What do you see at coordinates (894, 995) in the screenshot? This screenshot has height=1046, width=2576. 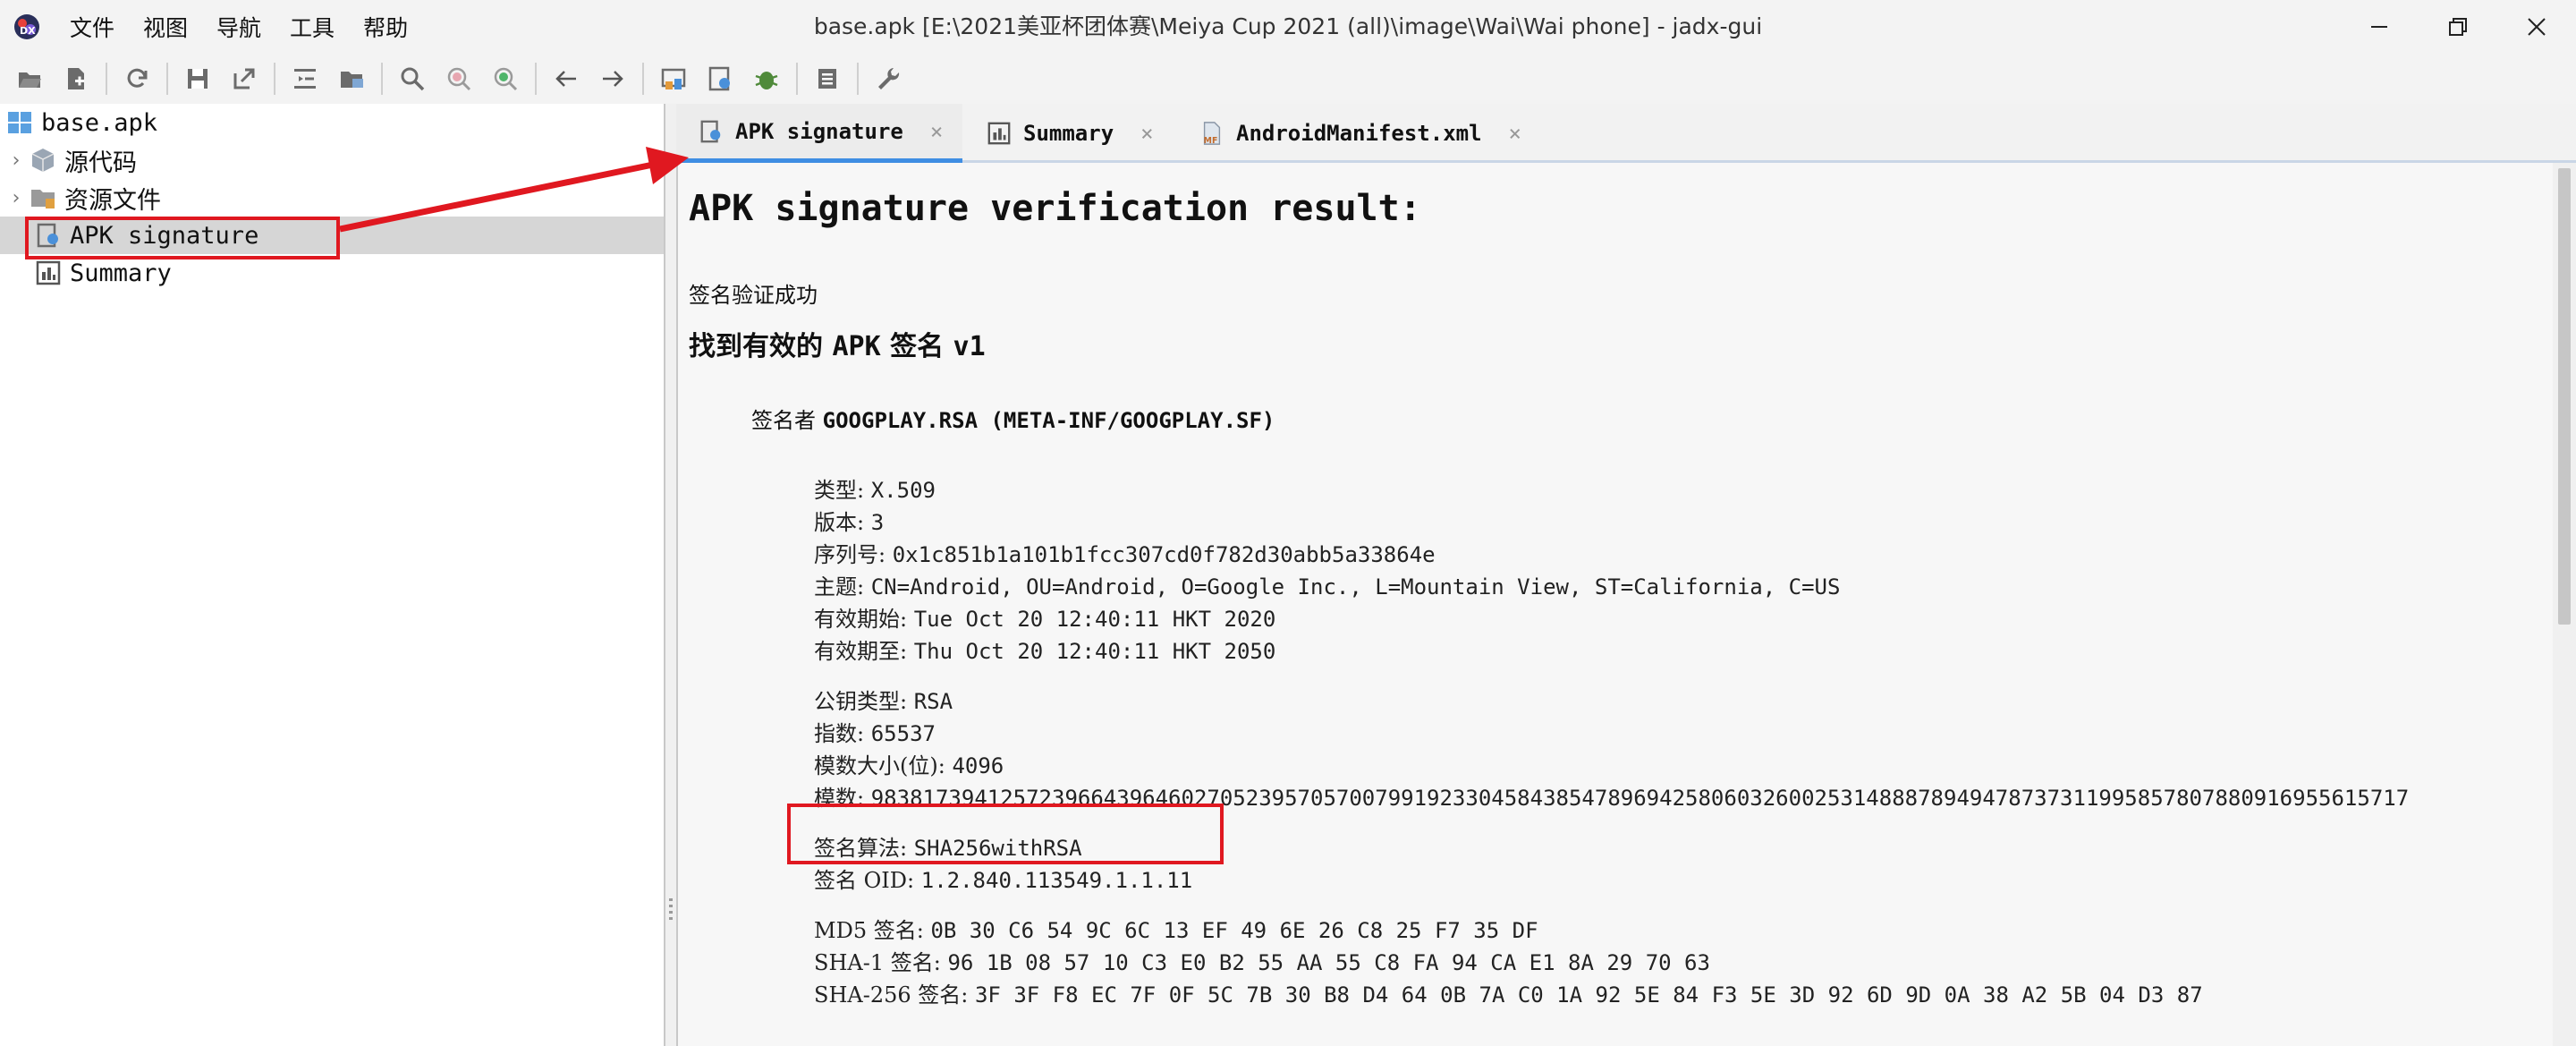 I see `field-label: SHA-256 签名:` at bounding box center [894, 995].